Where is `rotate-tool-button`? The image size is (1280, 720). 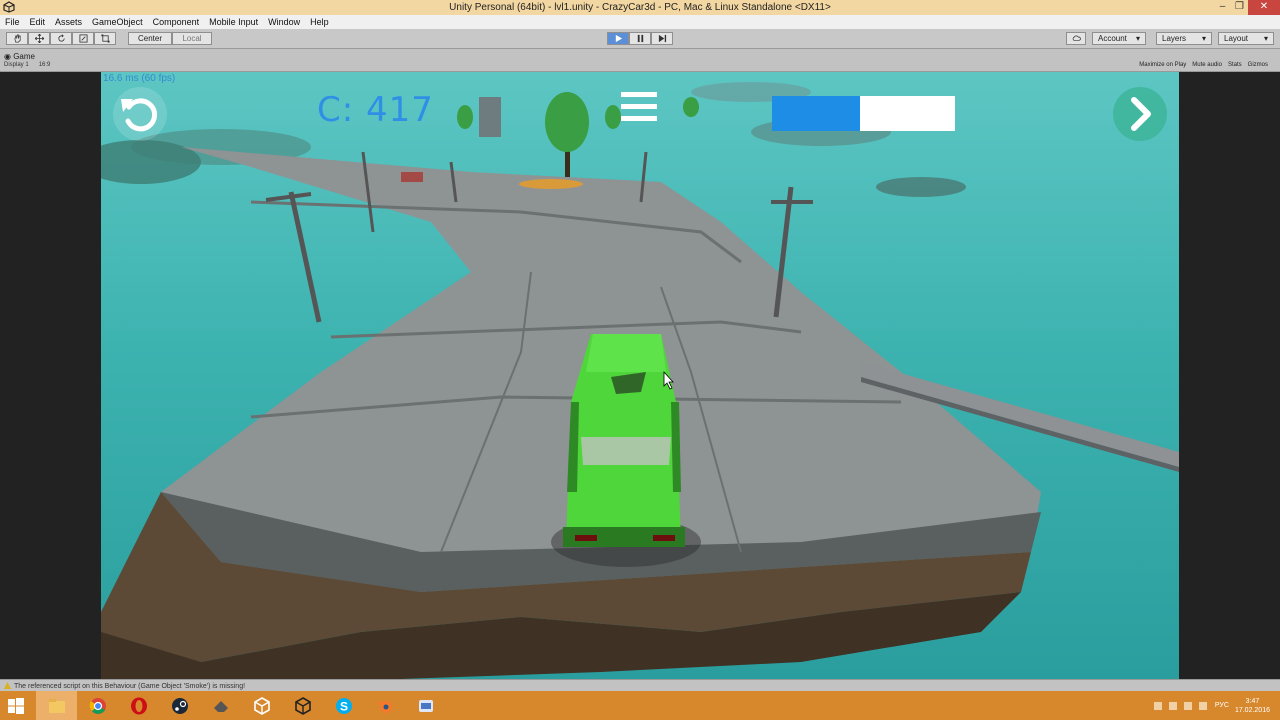 rotate-tool-button is located at coordinates (61, 38).